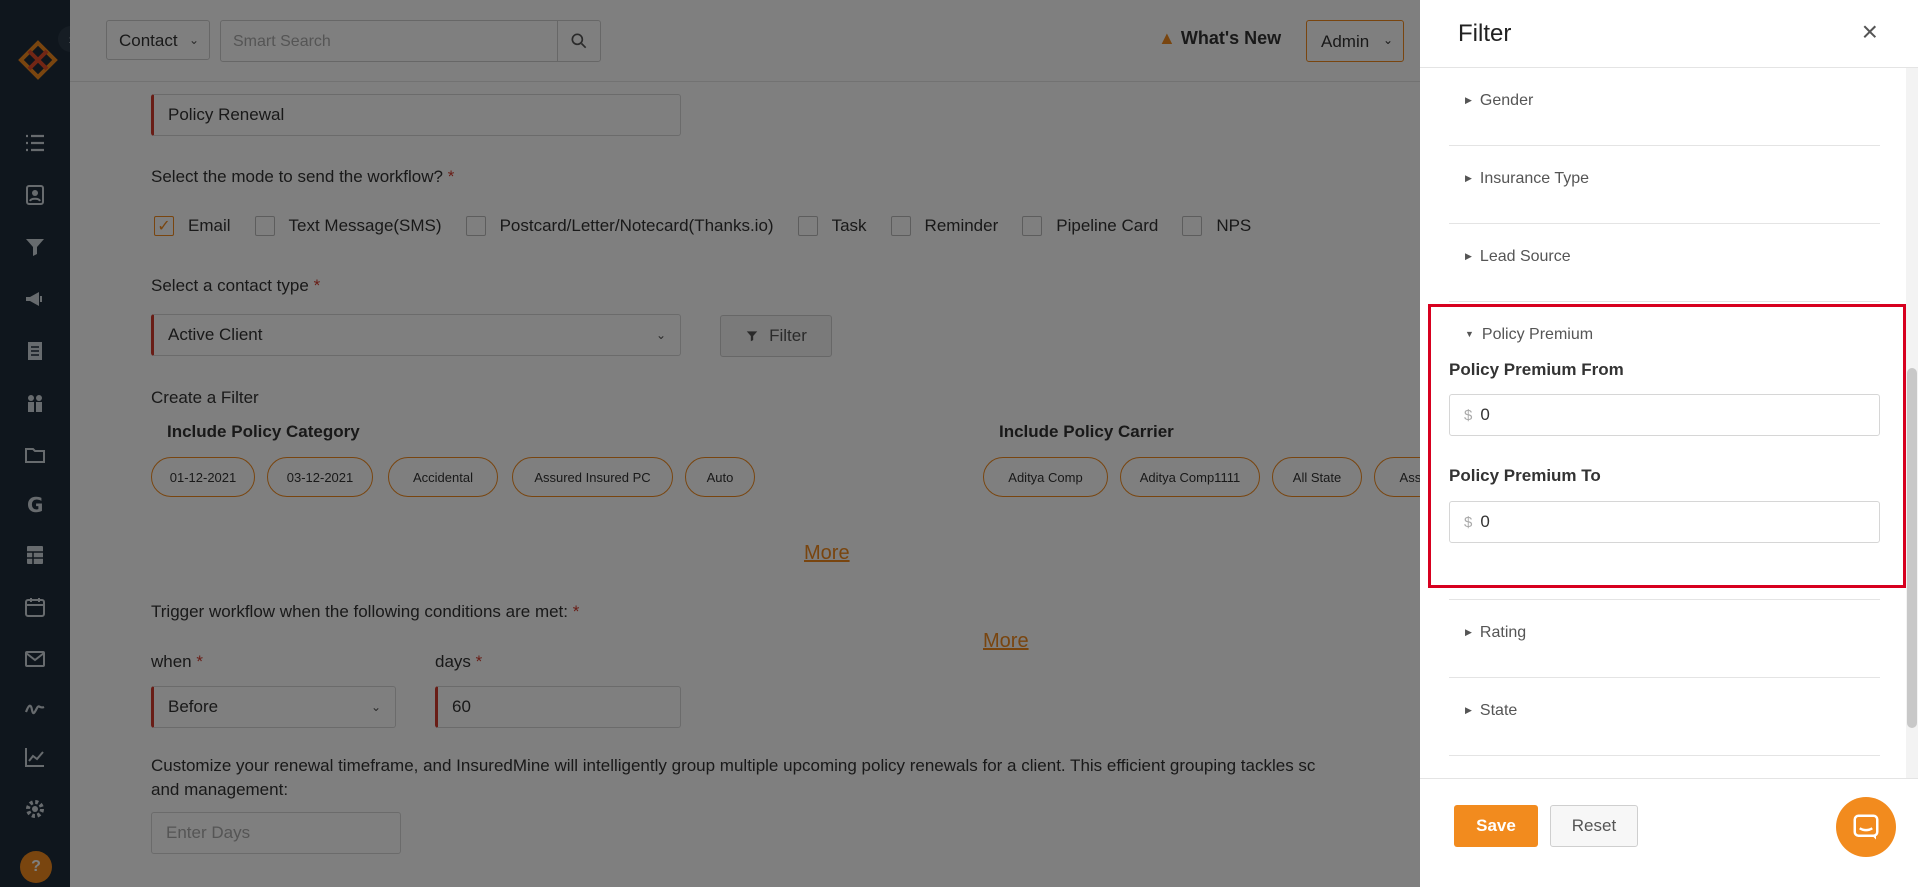 Image resolution: width=1918 pixels, height=887 pixels. I want to click on accordion-title: ▶ Rating, so click(1495, 633).